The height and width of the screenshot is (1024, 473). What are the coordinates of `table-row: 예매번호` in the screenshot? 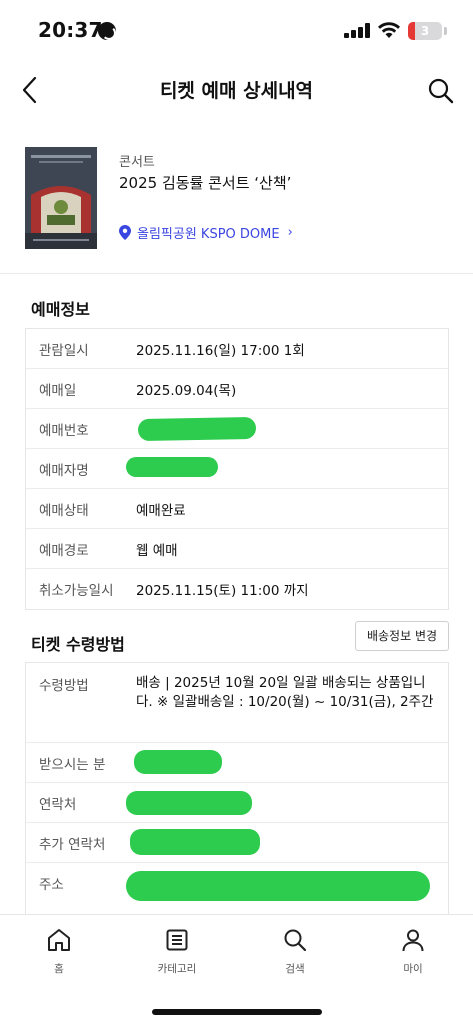 It's located at (237, 429).